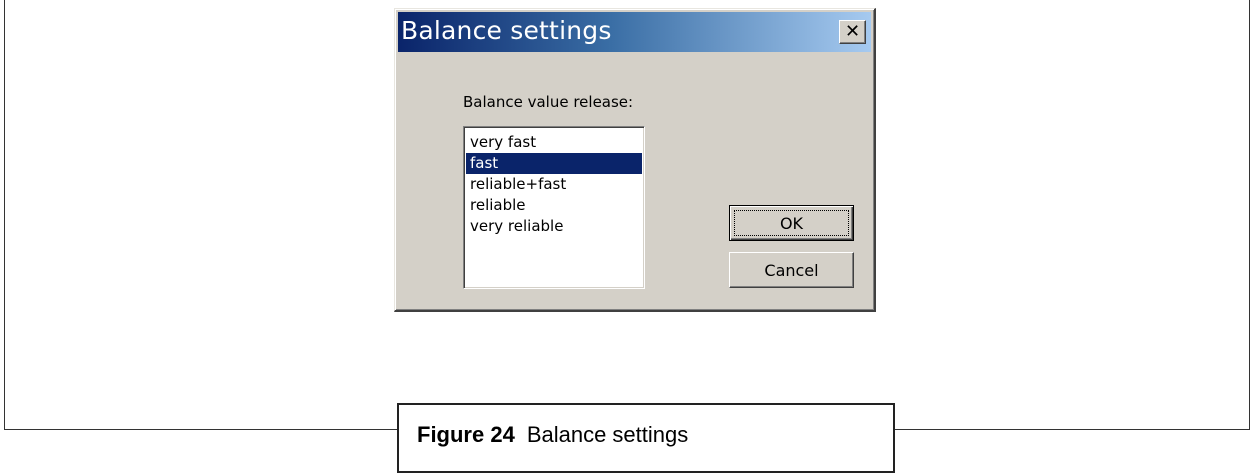 The height and width of the screenshot is (473, 1256). Describe the element at coordinates (634, 32) in the screenshot. I see `title-bar: Balance settings ✕` at that location.